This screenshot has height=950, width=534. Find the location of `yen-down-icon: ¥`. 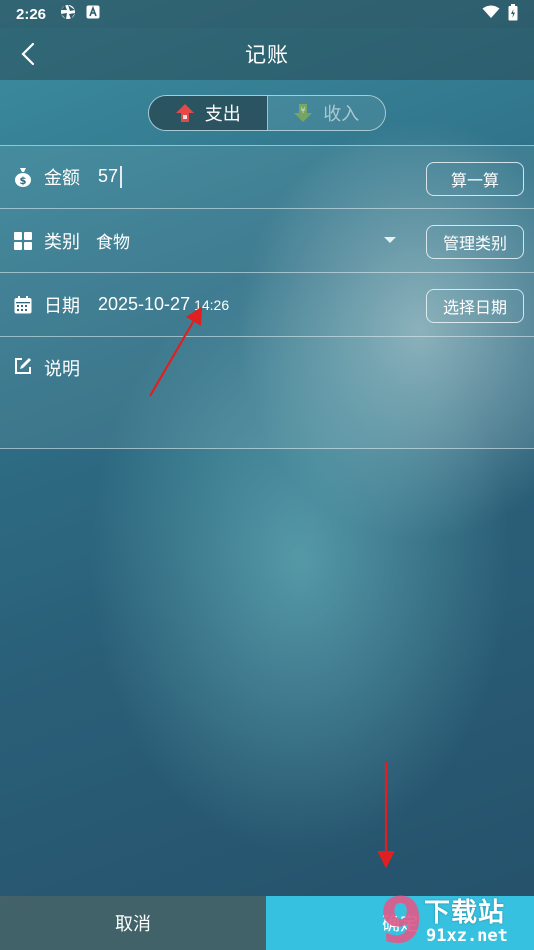

yen-down-icon: ¥ is located at coordinates (303, 113).